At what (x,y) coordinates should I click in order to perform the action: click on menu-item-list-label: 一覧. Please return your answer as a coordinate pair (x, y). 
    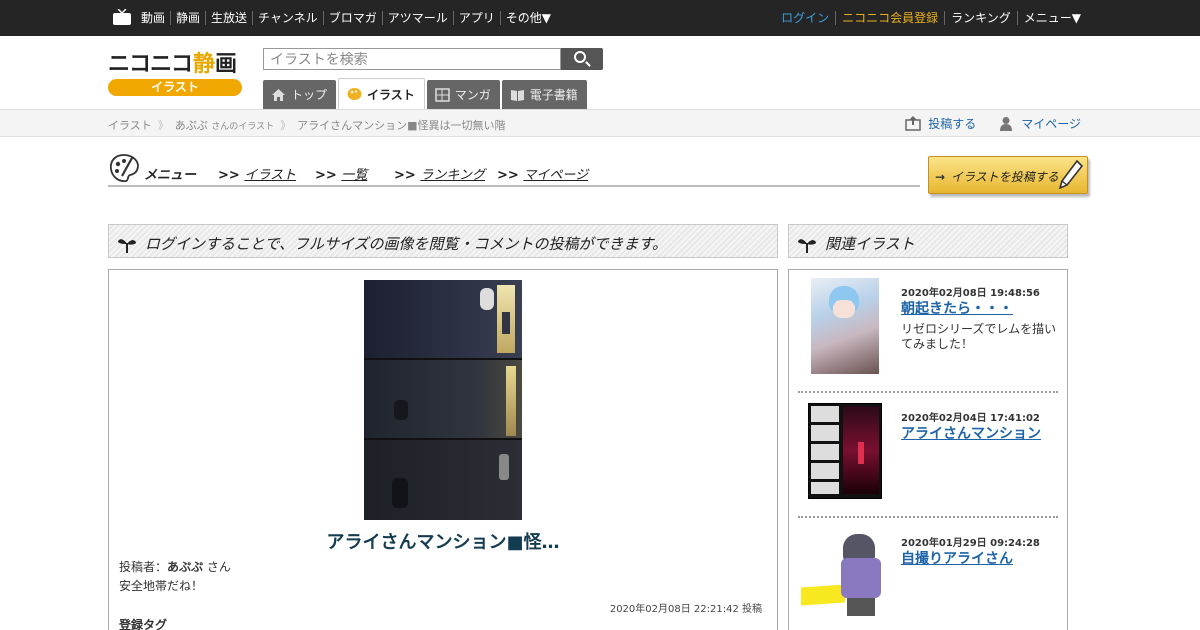
    Looking at the image, I should click on (354, 175).